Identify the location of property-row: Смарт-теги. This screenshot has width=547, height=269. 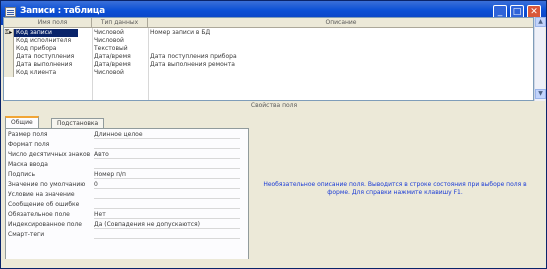
(124, 235).